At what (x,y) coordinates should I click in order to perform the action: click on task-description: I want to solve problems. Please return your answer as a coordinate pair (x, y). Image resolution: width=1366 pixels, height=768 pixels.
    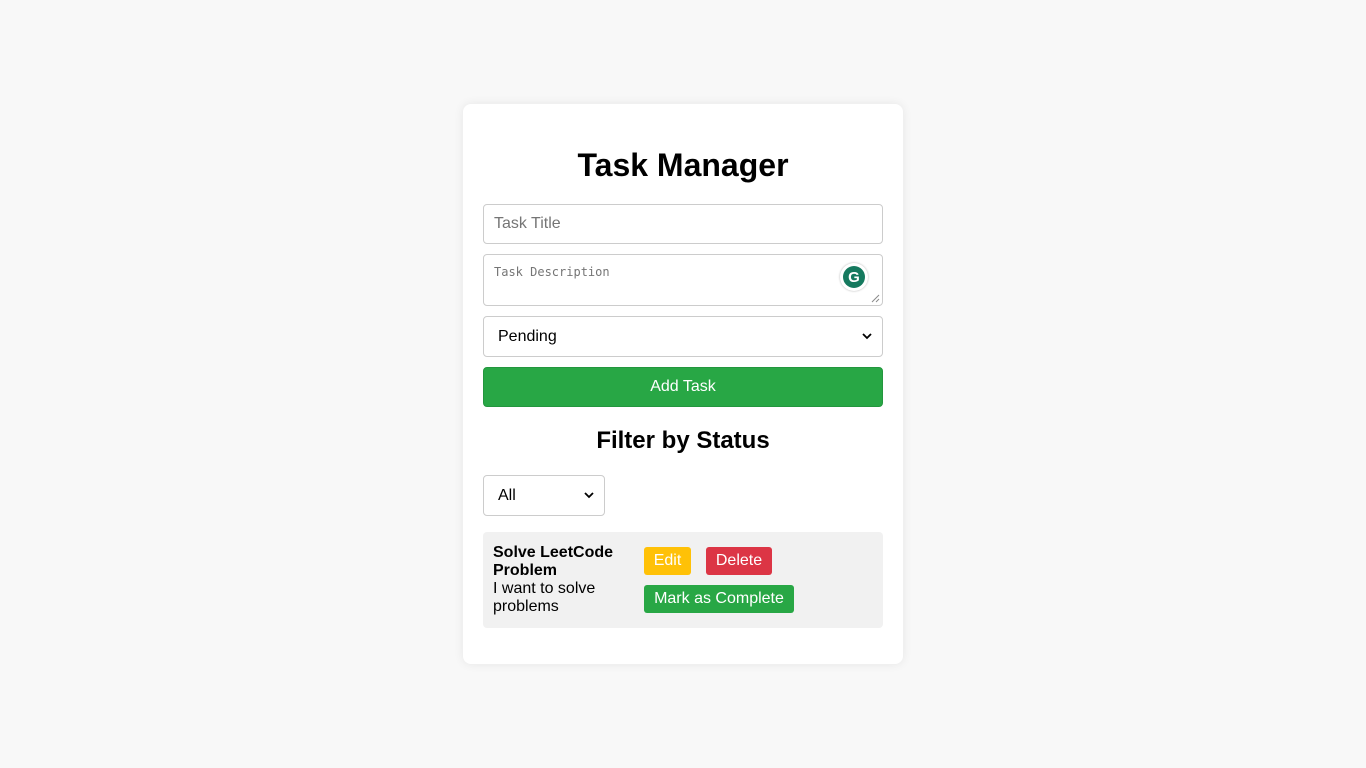
    Looking at the image, I should click on (544, 597).